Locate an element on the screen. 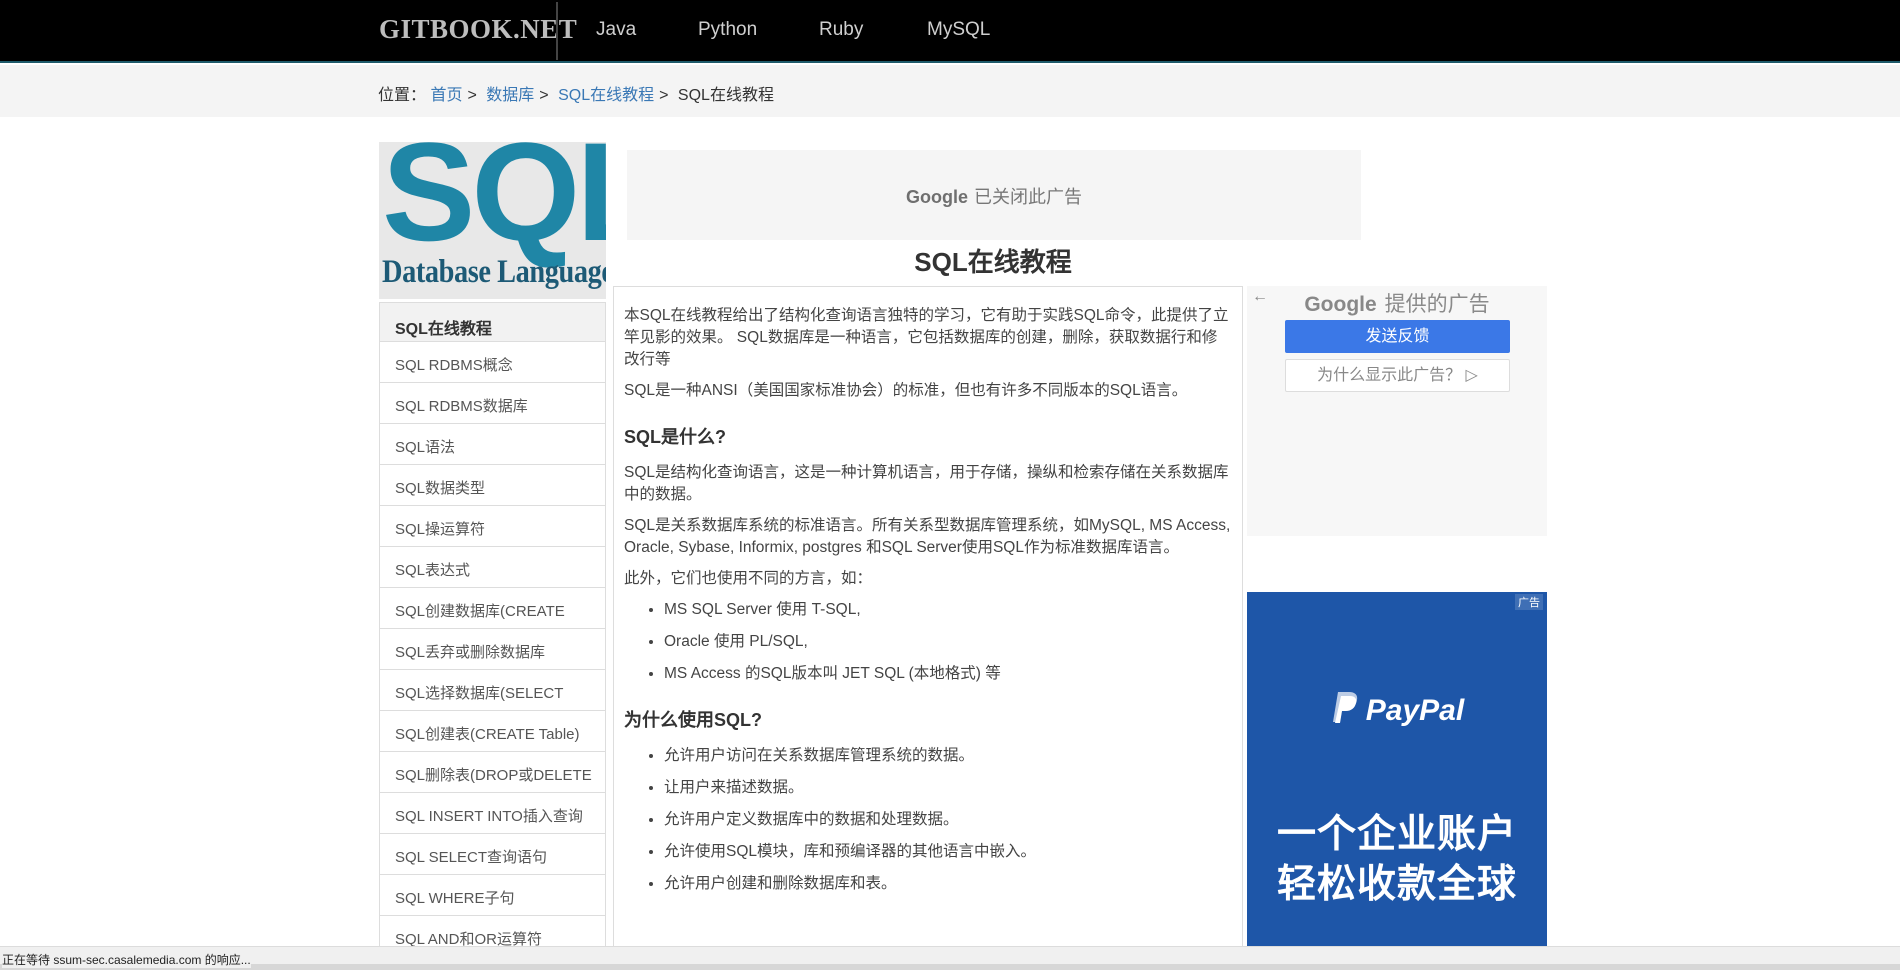  sidebar-item: SQL操运算符 is located at coordinates (492, 526).